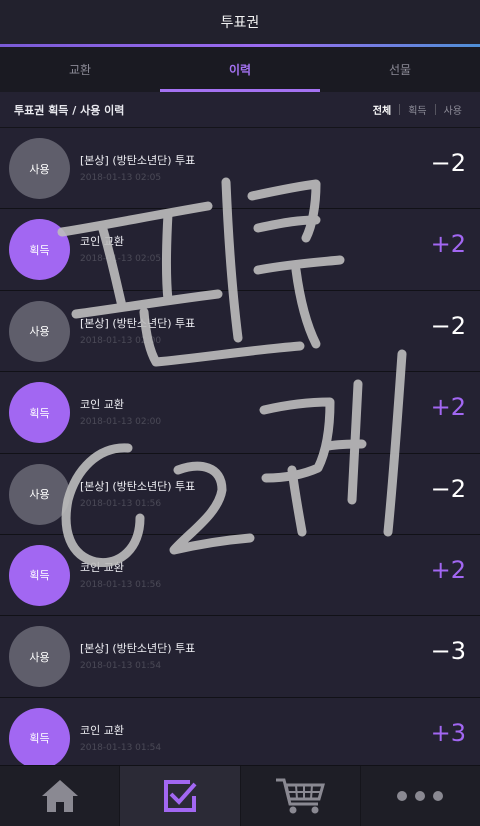 This screenshot has width=480, height=826. I want to click on tab-gift: 선물, so click(400, 69).